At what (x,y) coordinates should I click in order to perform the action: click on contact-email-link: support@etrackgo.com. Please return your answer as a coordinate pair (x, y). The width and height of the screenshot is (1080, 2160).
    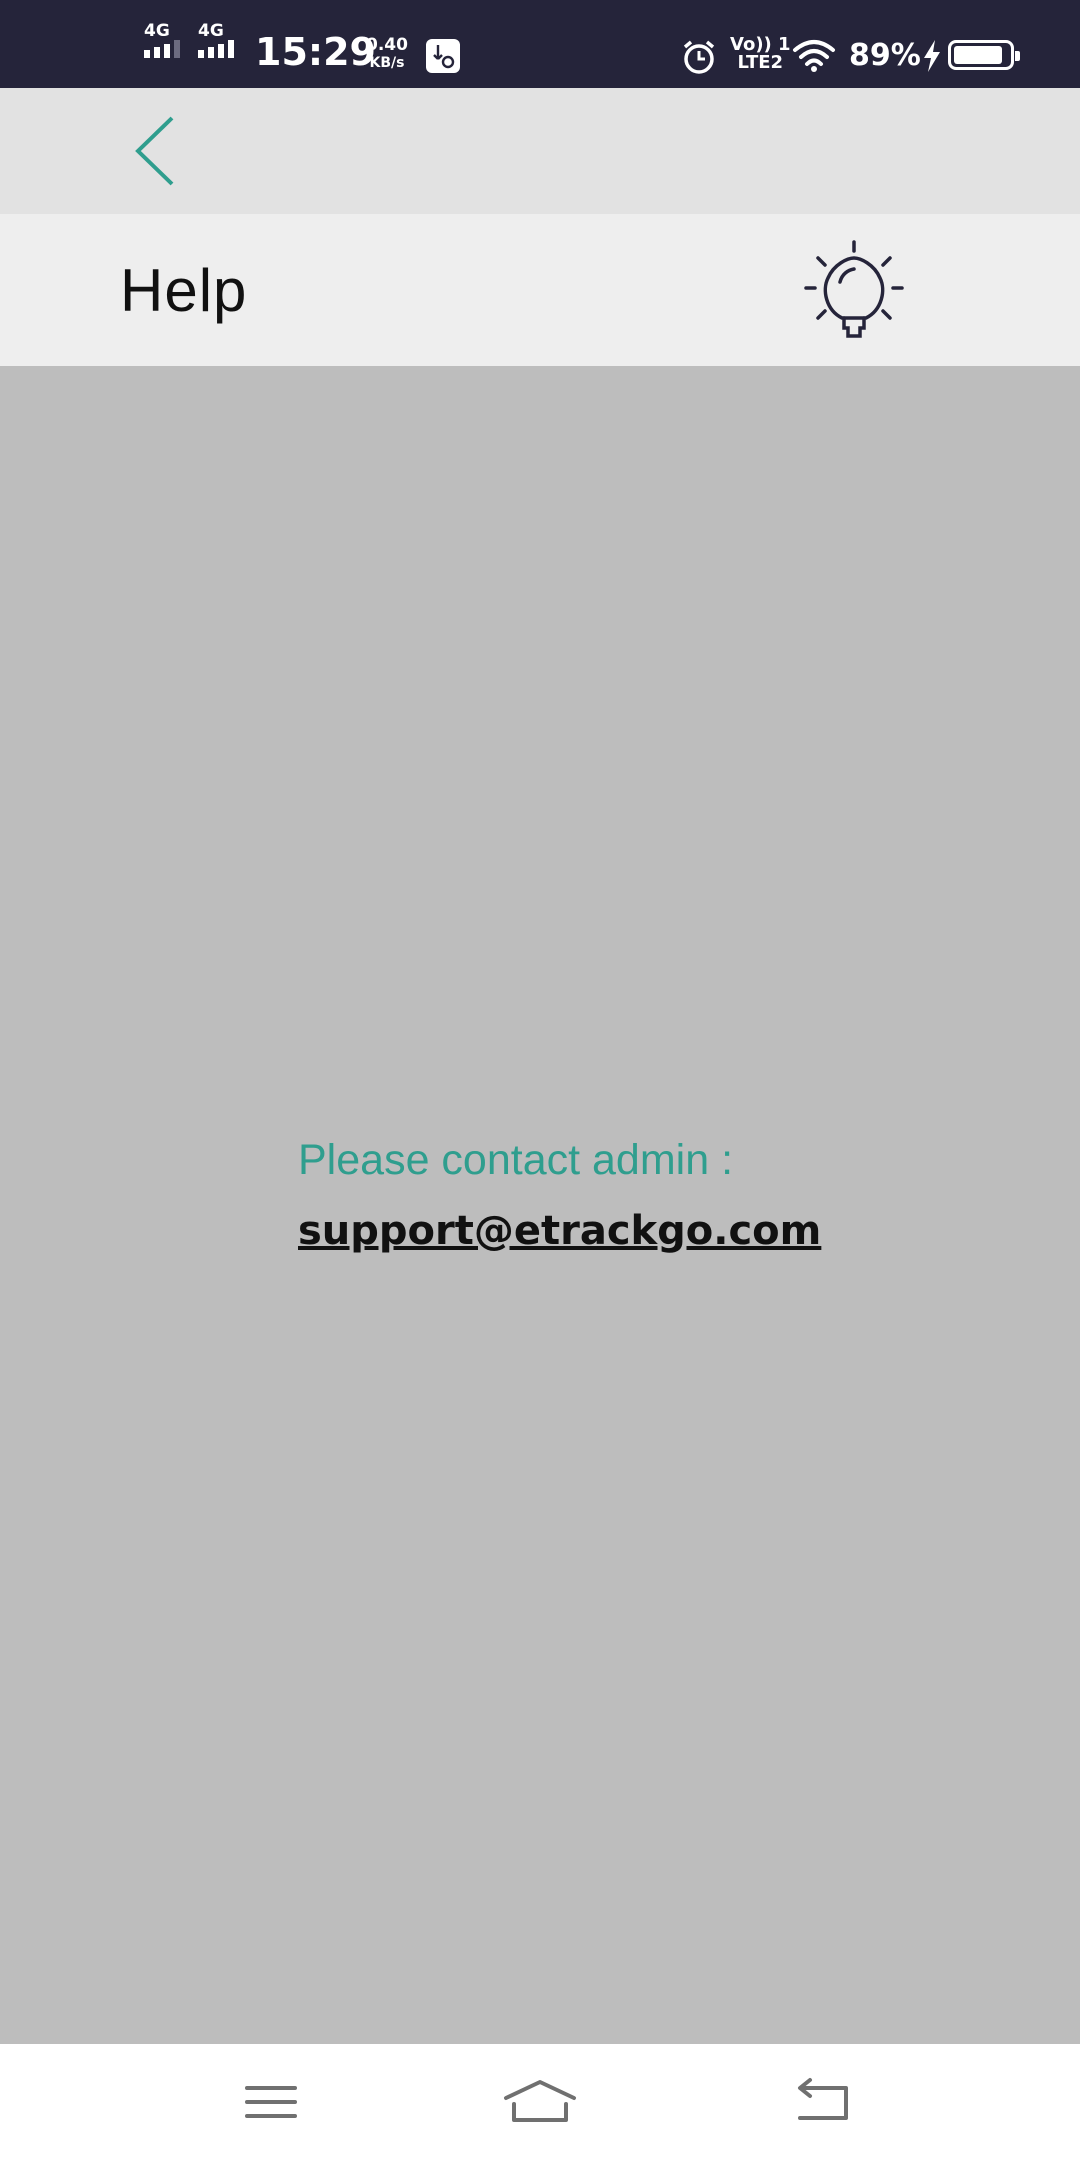
    Looking at the image, I should click on (559, 1231).